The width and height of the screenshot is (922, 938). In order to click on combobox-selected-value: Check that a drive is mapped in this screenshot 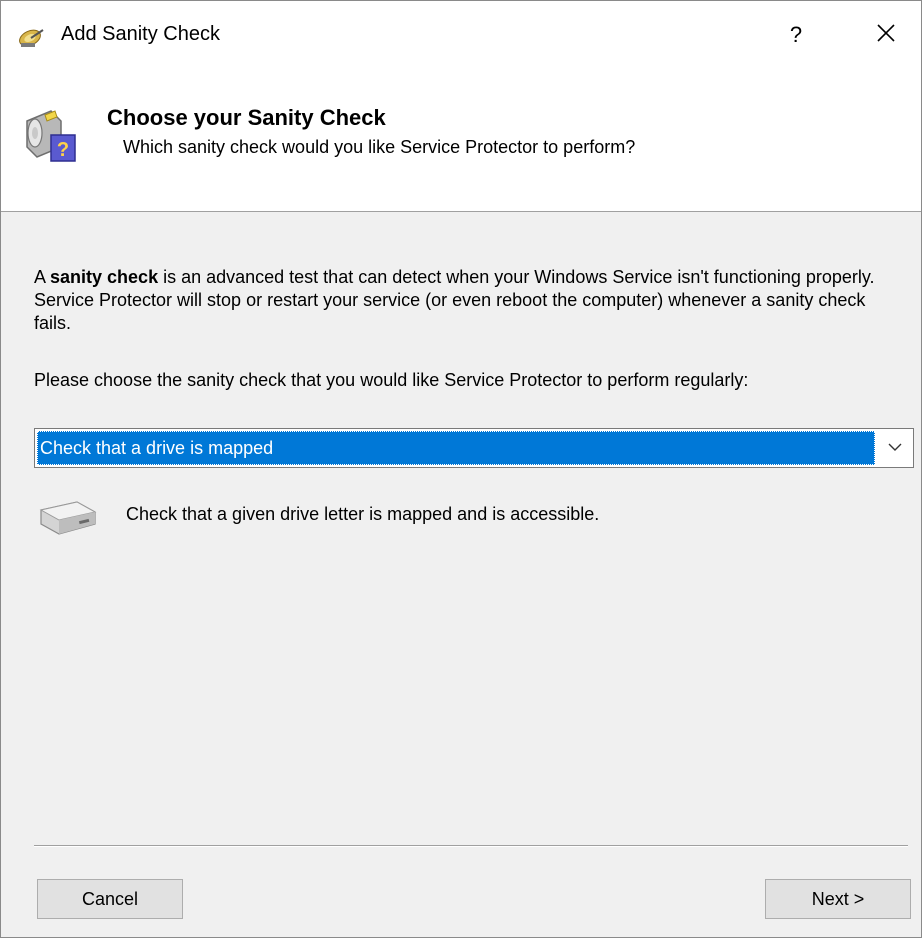, I will do `click(456, 448)`.